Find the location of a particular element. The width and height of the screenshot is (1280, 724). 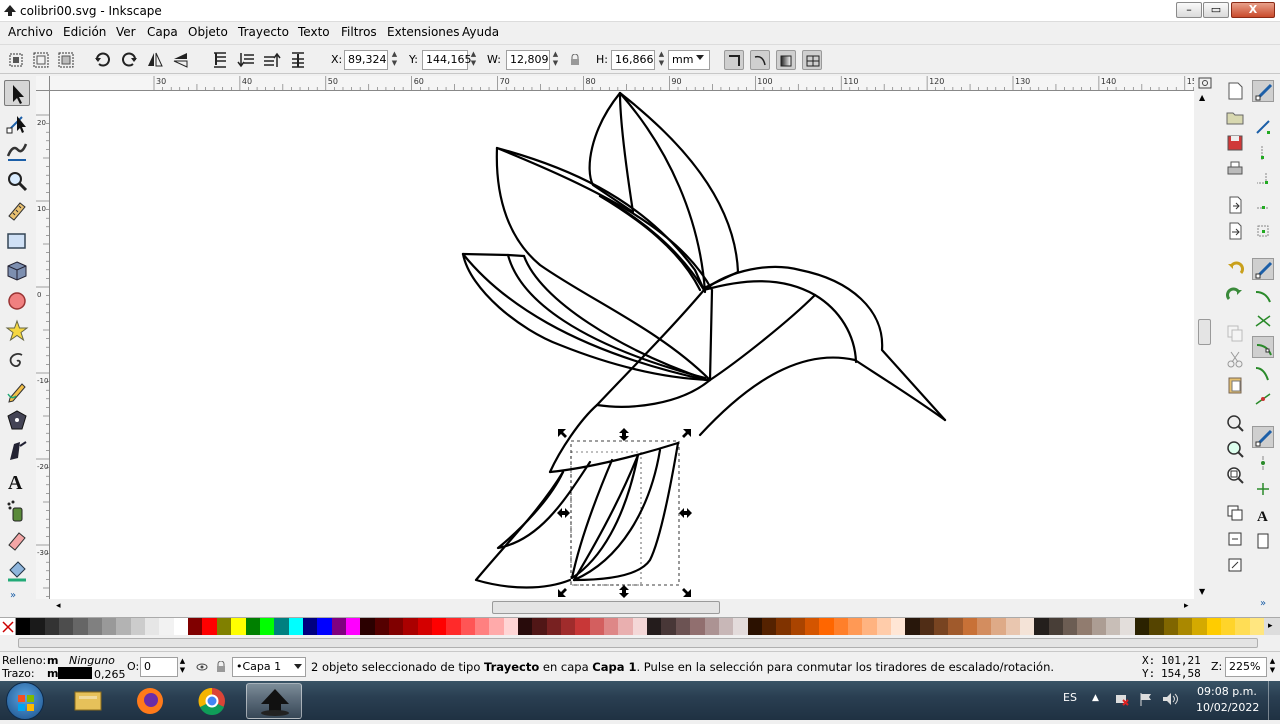

snap-nodes-icon is located at coordinates (1263, 269).